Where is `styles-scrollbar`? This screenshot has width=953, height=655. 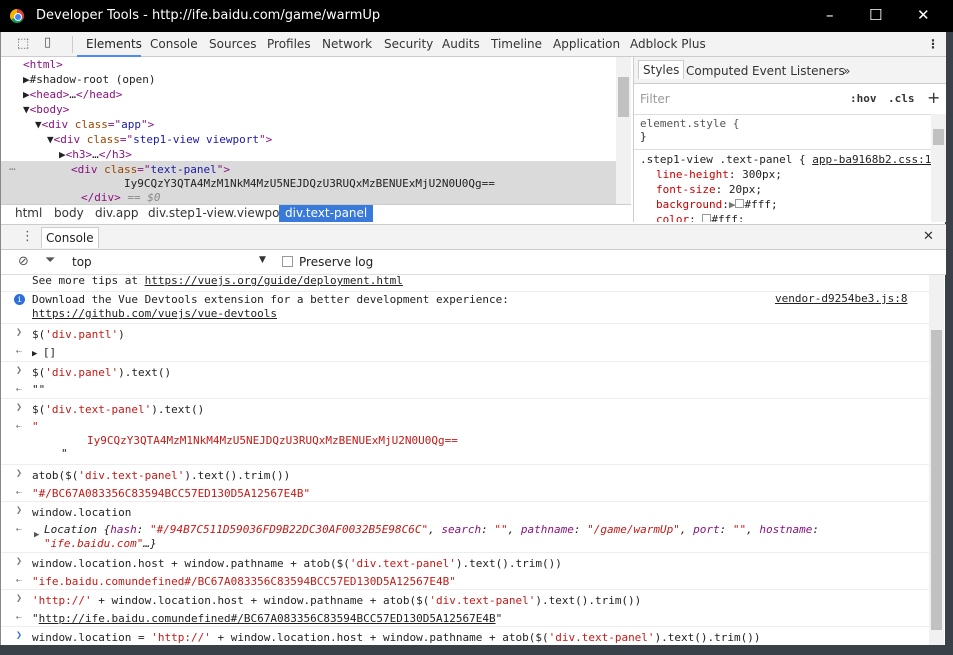
styles-scrollbar is located at coordinates (938, 168).